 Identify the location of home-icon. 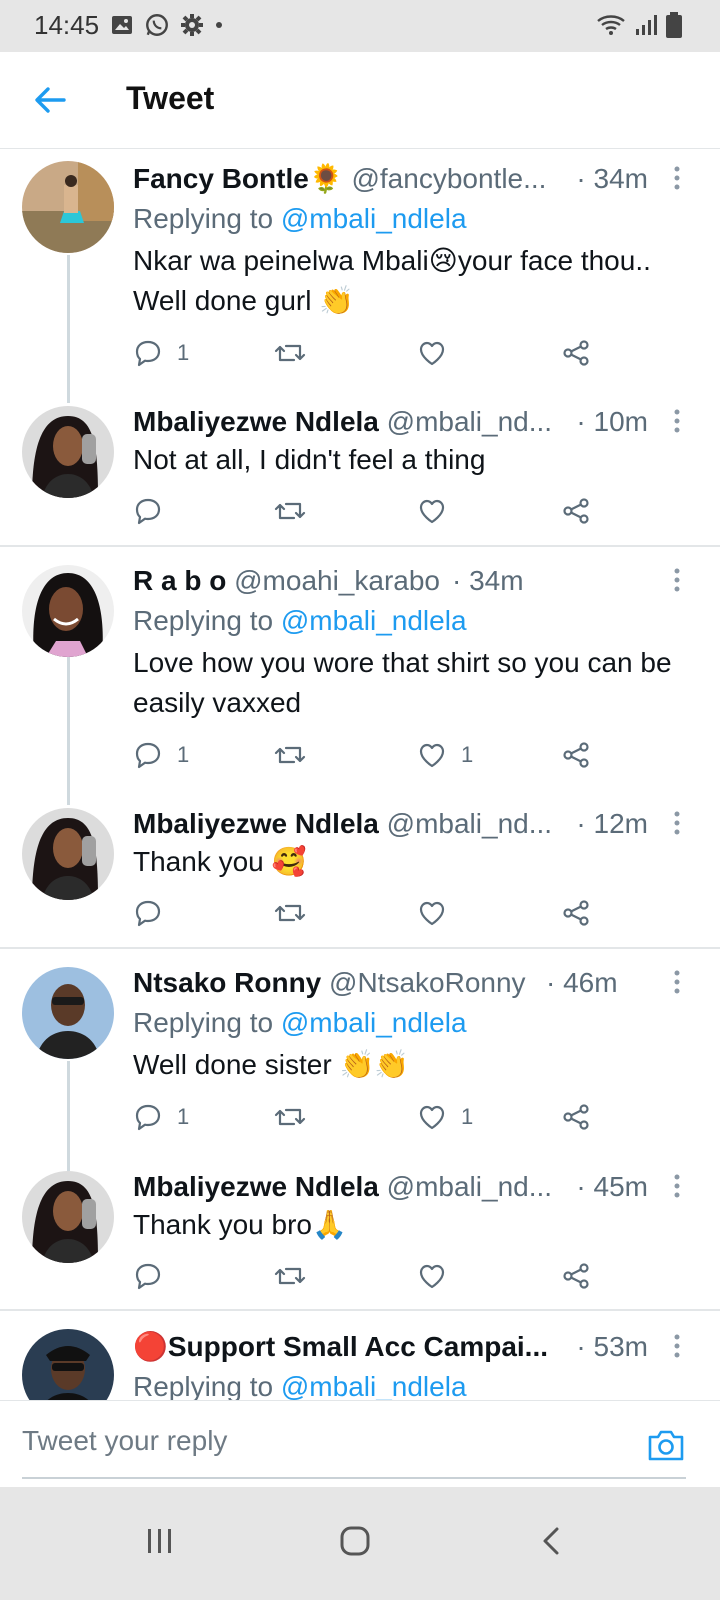
(355, 1541).